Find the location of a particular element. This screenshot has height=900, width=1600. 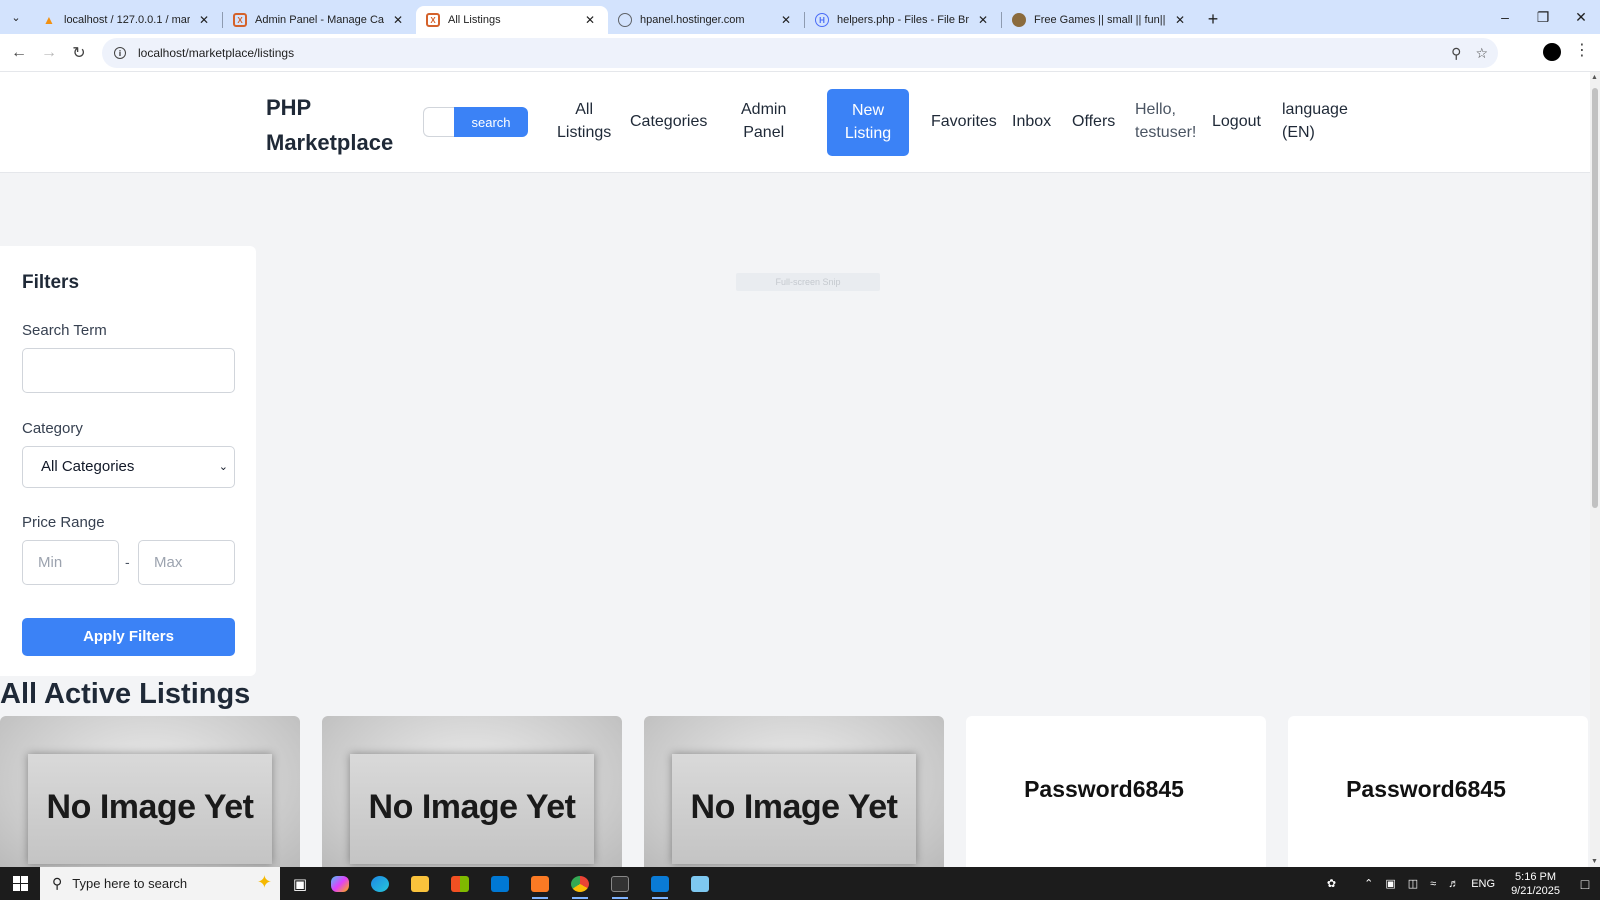

terminal-icon is located at coordinates (620, 883).